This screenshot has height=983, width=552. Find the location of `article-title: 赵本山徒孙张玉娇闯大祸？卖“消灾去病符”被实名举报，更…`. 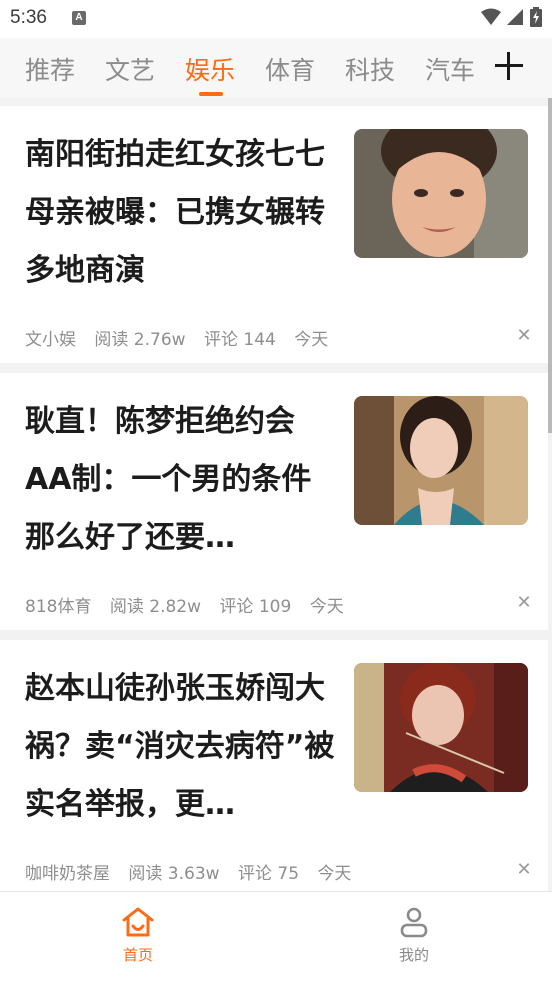

article-title: 赵本山徒孙张玉娇闯大祸？卖“消灾去病符”被实名举报，更… is located at coordinates (180, 747).